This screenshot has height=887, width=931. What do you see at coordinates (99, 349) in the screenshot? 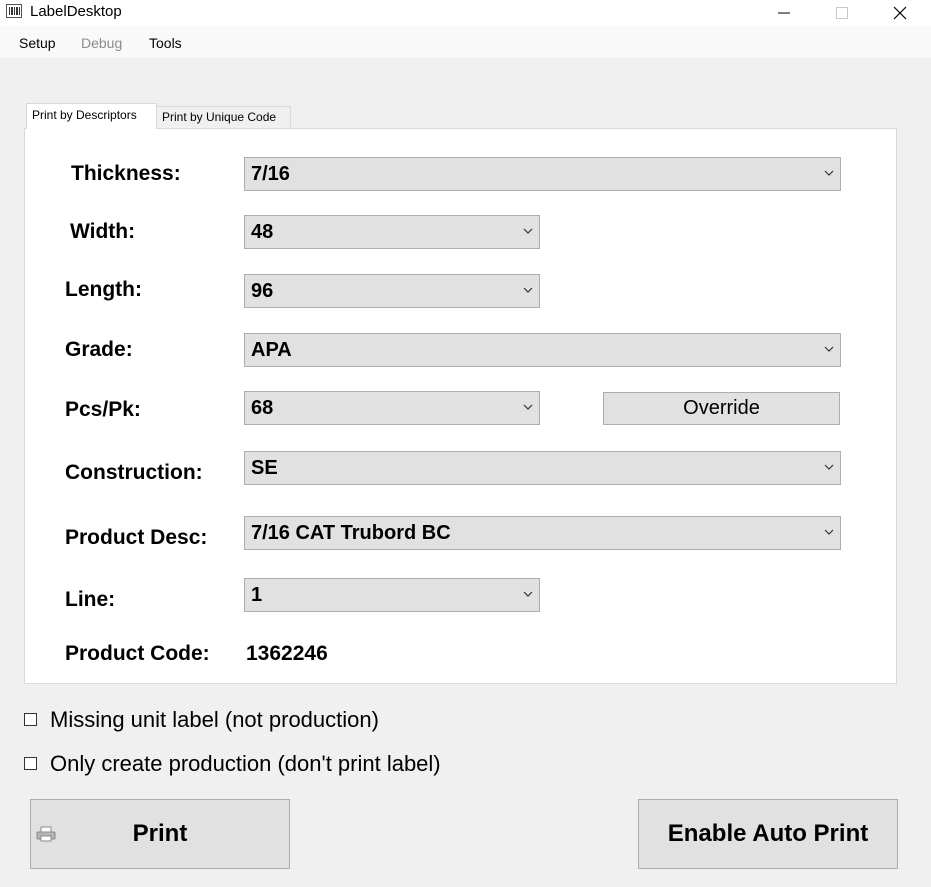
I see `grade-label: Grade:` at bounding box center [99, 349].